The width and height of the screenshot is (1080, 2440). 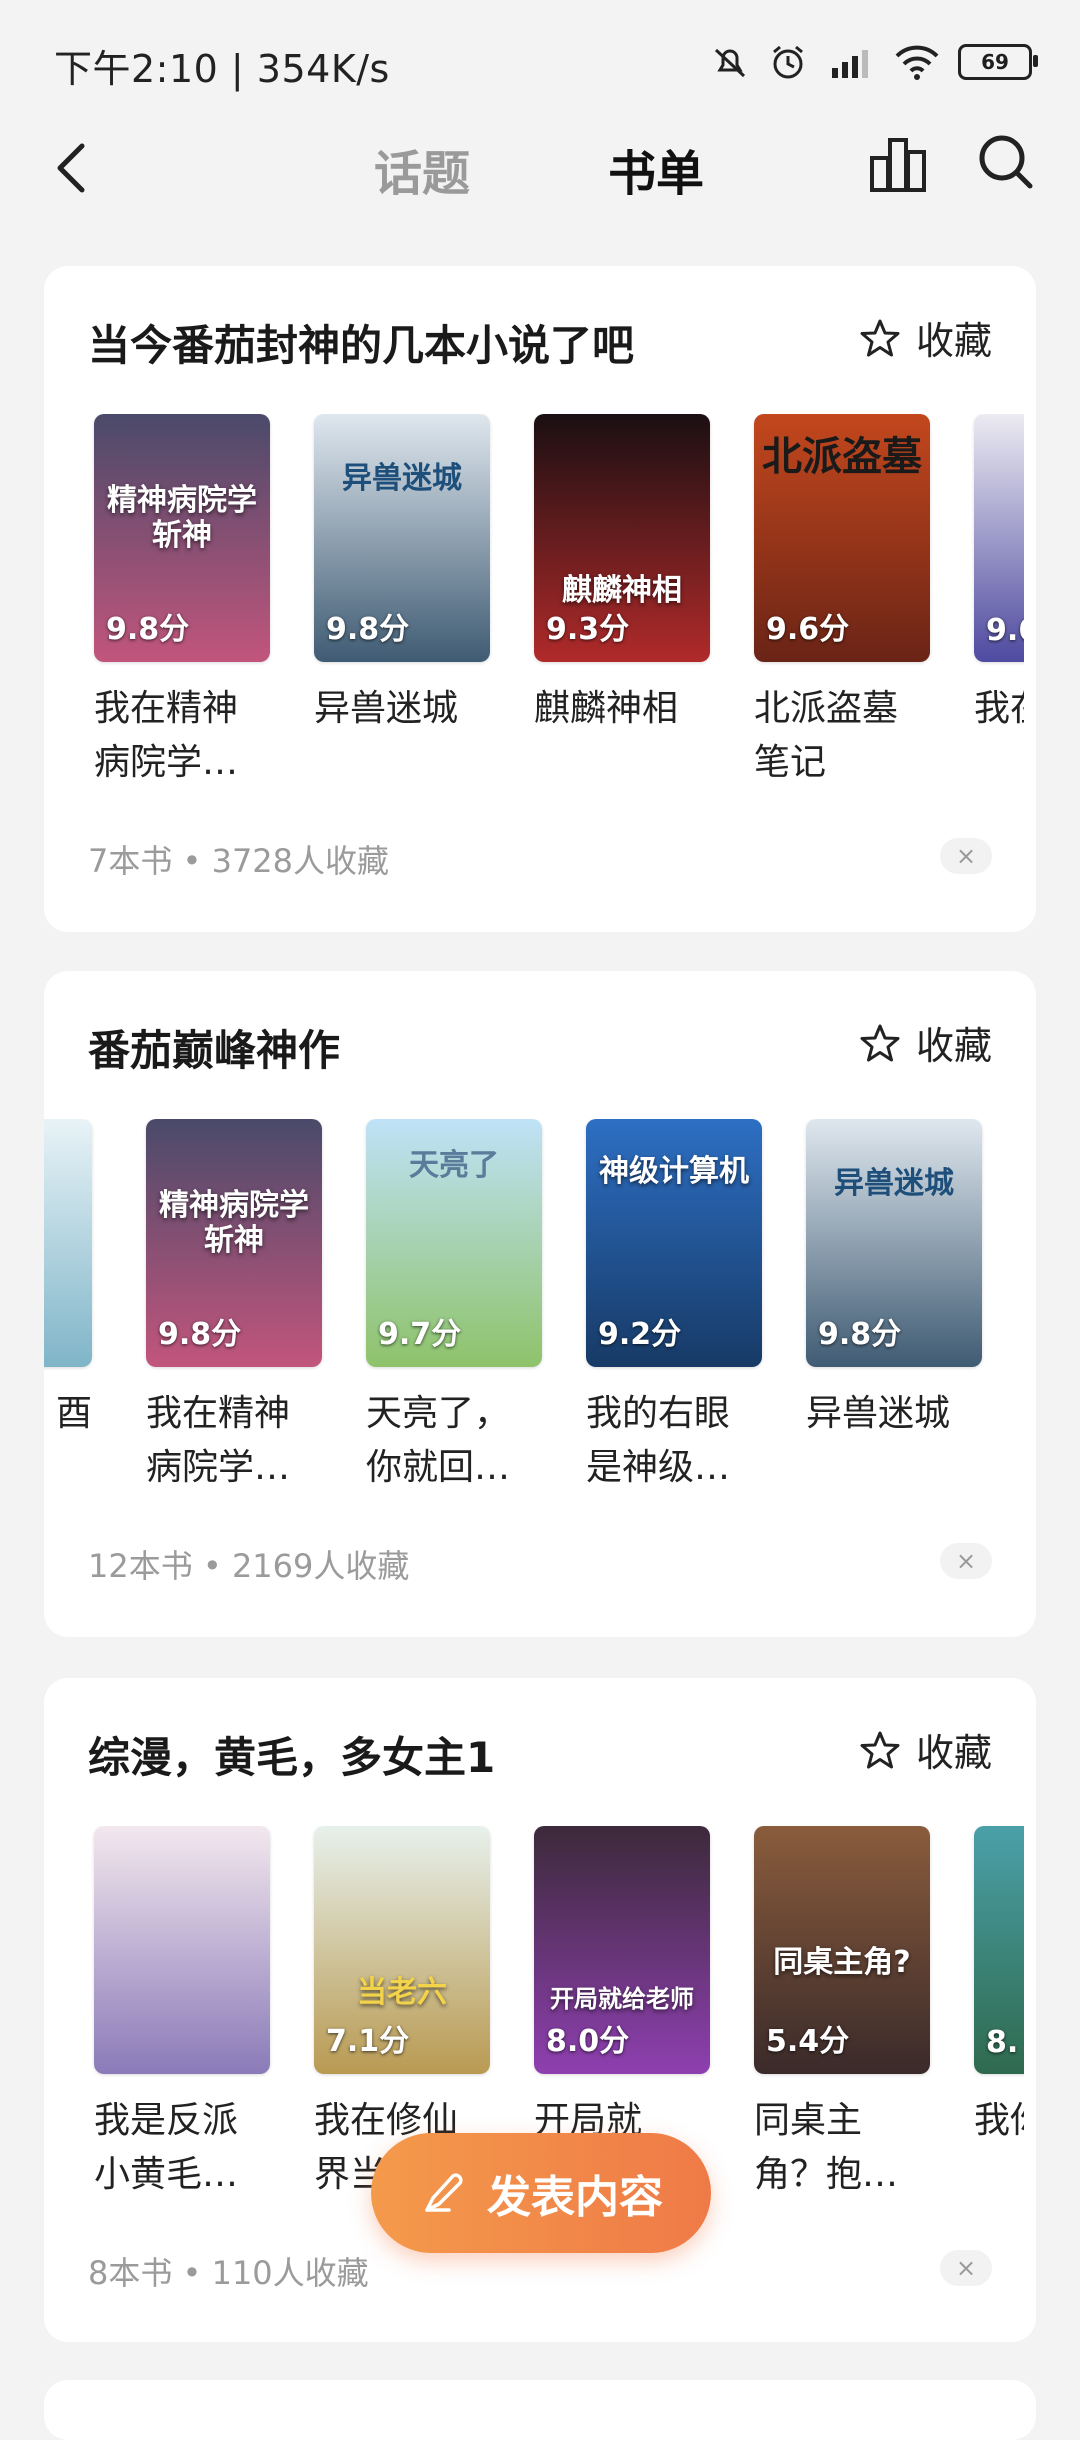 What do you see at coordinates (222, 69) in the screenshot?
I see `status-time: 下午2:10 | 354K/s` at bounding box center [222, 69].